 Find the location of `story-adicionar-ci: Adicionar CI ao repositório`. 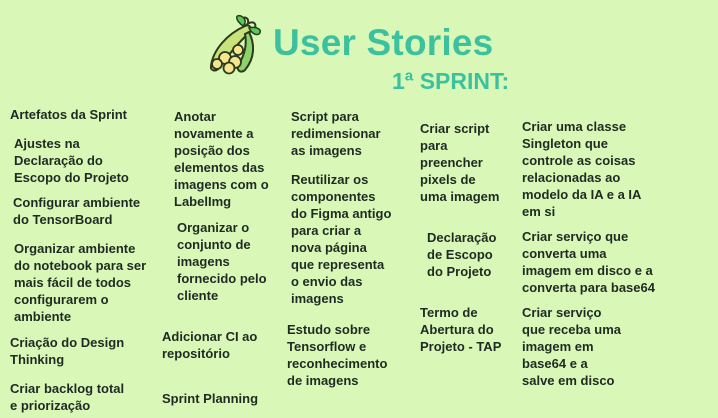

story-adicionar-ci: Adicionar CI ao repositório is located at coordinates (210, 345).